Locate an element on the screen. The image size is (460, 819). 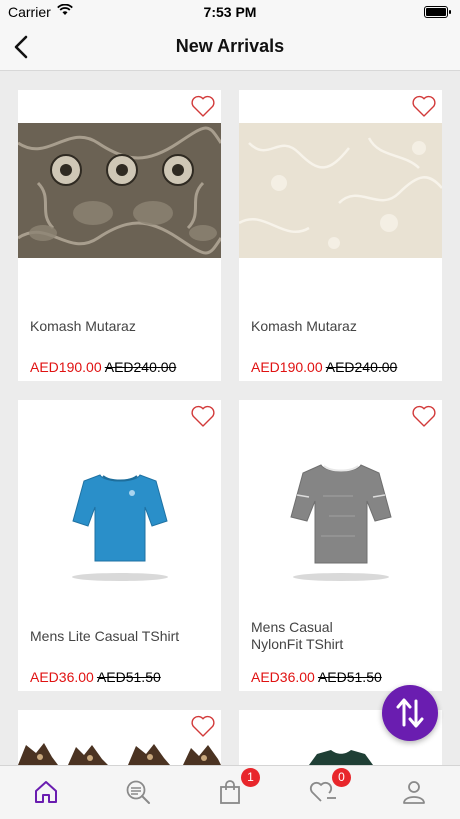
wishlist-badge: 0 is located at coordinates (341, 777).